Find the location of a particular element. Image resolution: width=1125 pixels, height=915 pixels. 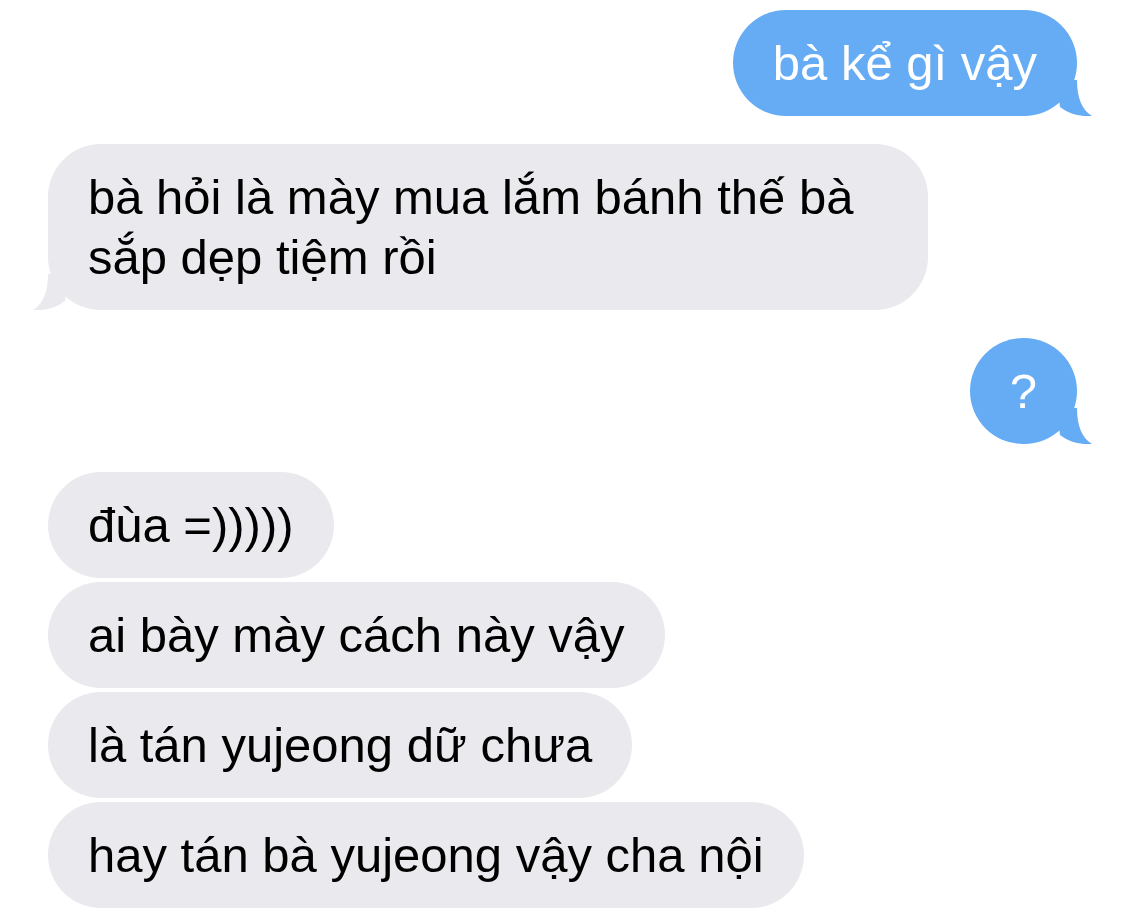

message-bubble: bà kể gì vậy is located at coordinates (904, 63).